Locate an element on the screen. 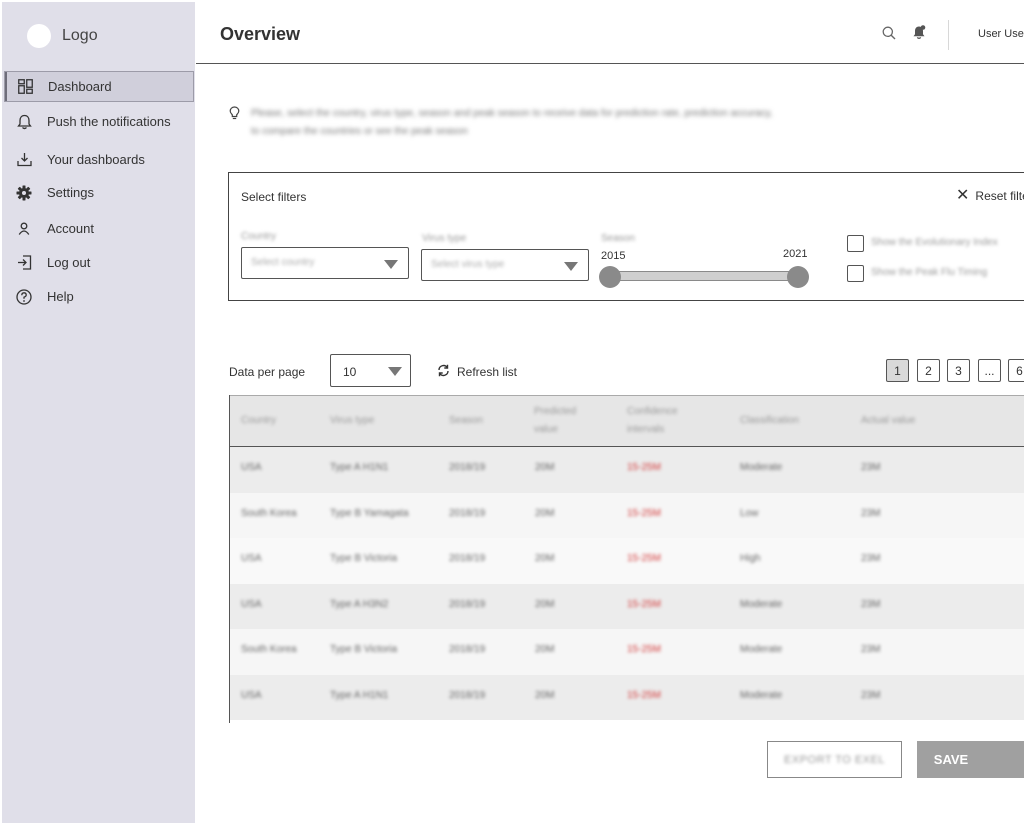  sidebar-item-dashboard: Dashboard is located at coordinates (99, 86).